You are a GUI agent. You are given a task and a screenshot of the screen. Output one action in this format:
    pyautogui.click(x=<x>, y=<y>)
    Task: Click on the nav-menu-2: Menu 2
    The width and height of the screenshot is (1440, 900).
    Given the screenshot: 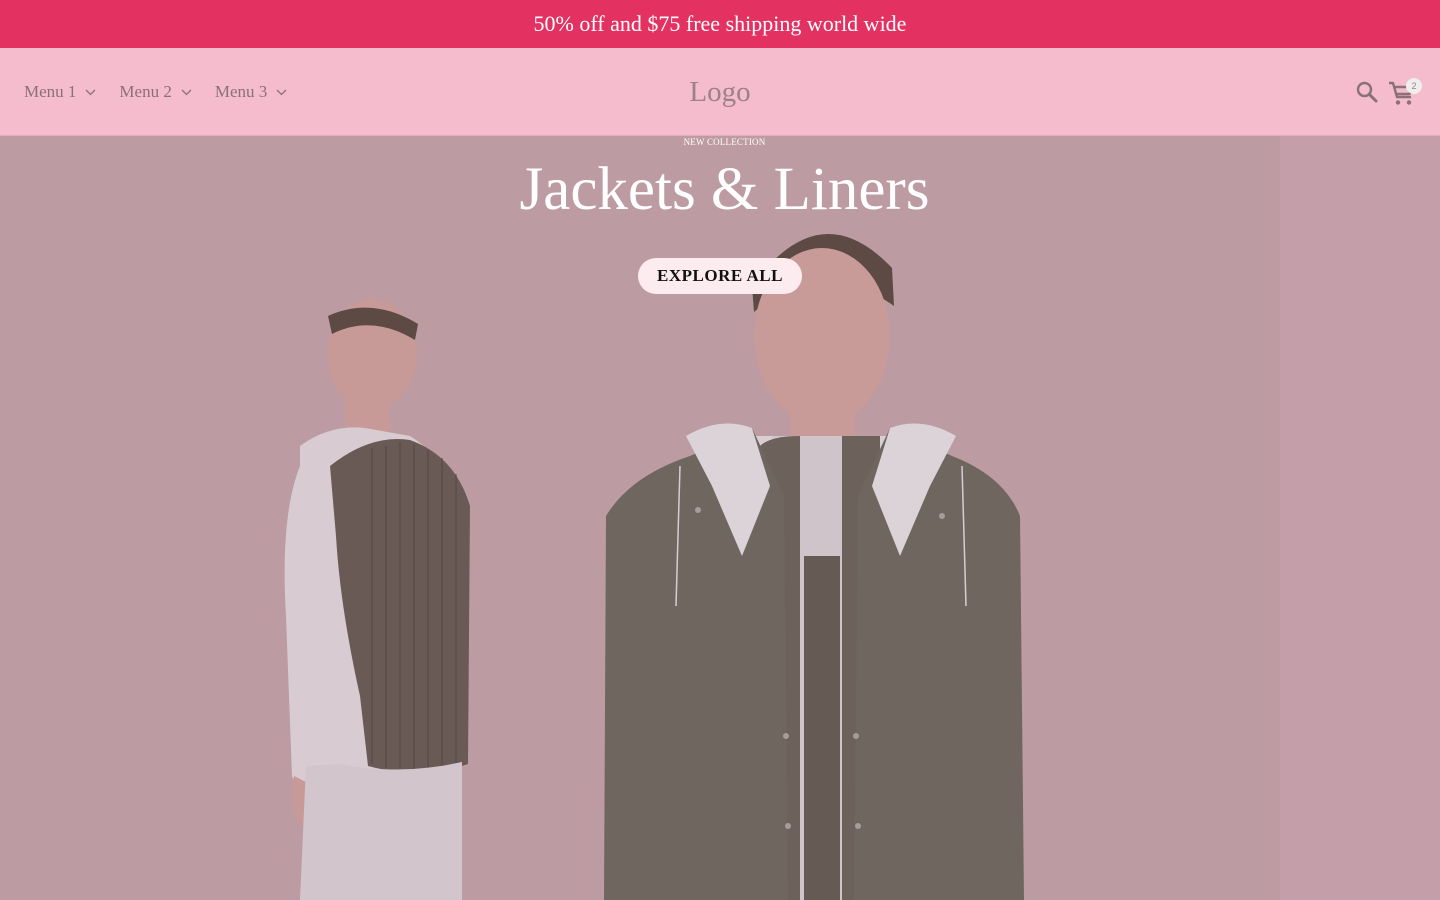 What is the action you would take?
    pyautogui.click(x=155, y=92)
    